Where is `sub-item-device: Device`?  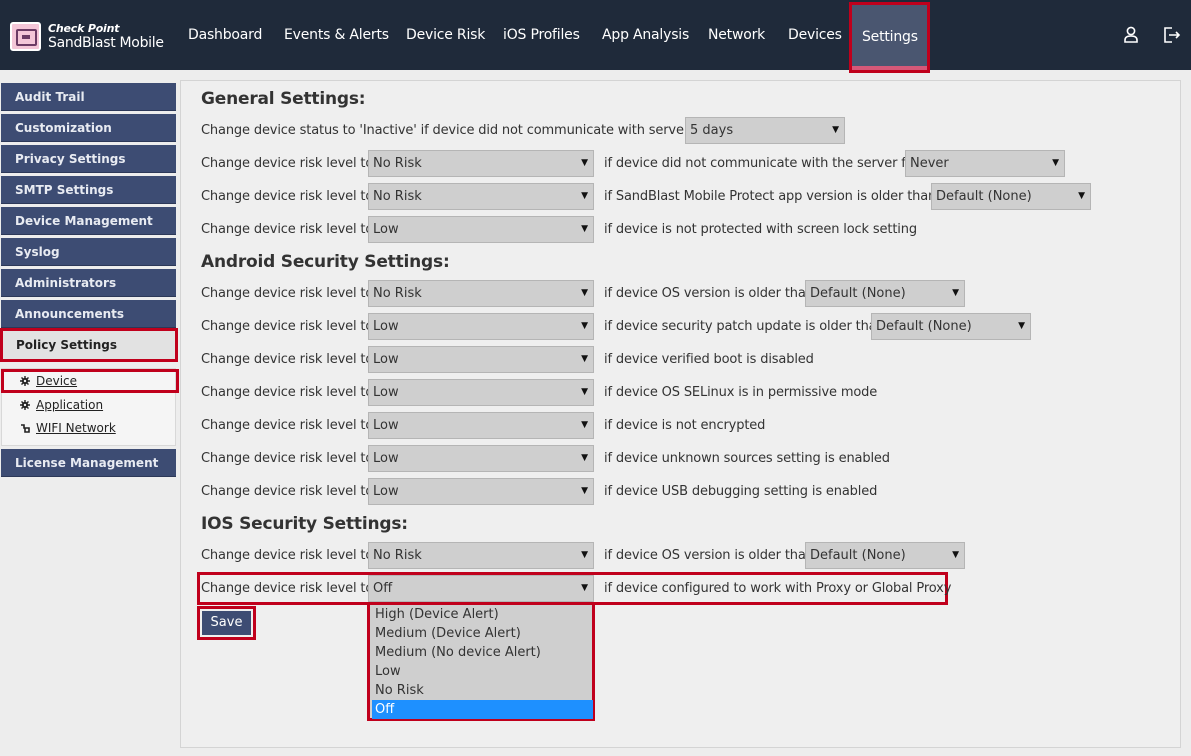 sub-item-device: Device is located at coordinates (90, 381).